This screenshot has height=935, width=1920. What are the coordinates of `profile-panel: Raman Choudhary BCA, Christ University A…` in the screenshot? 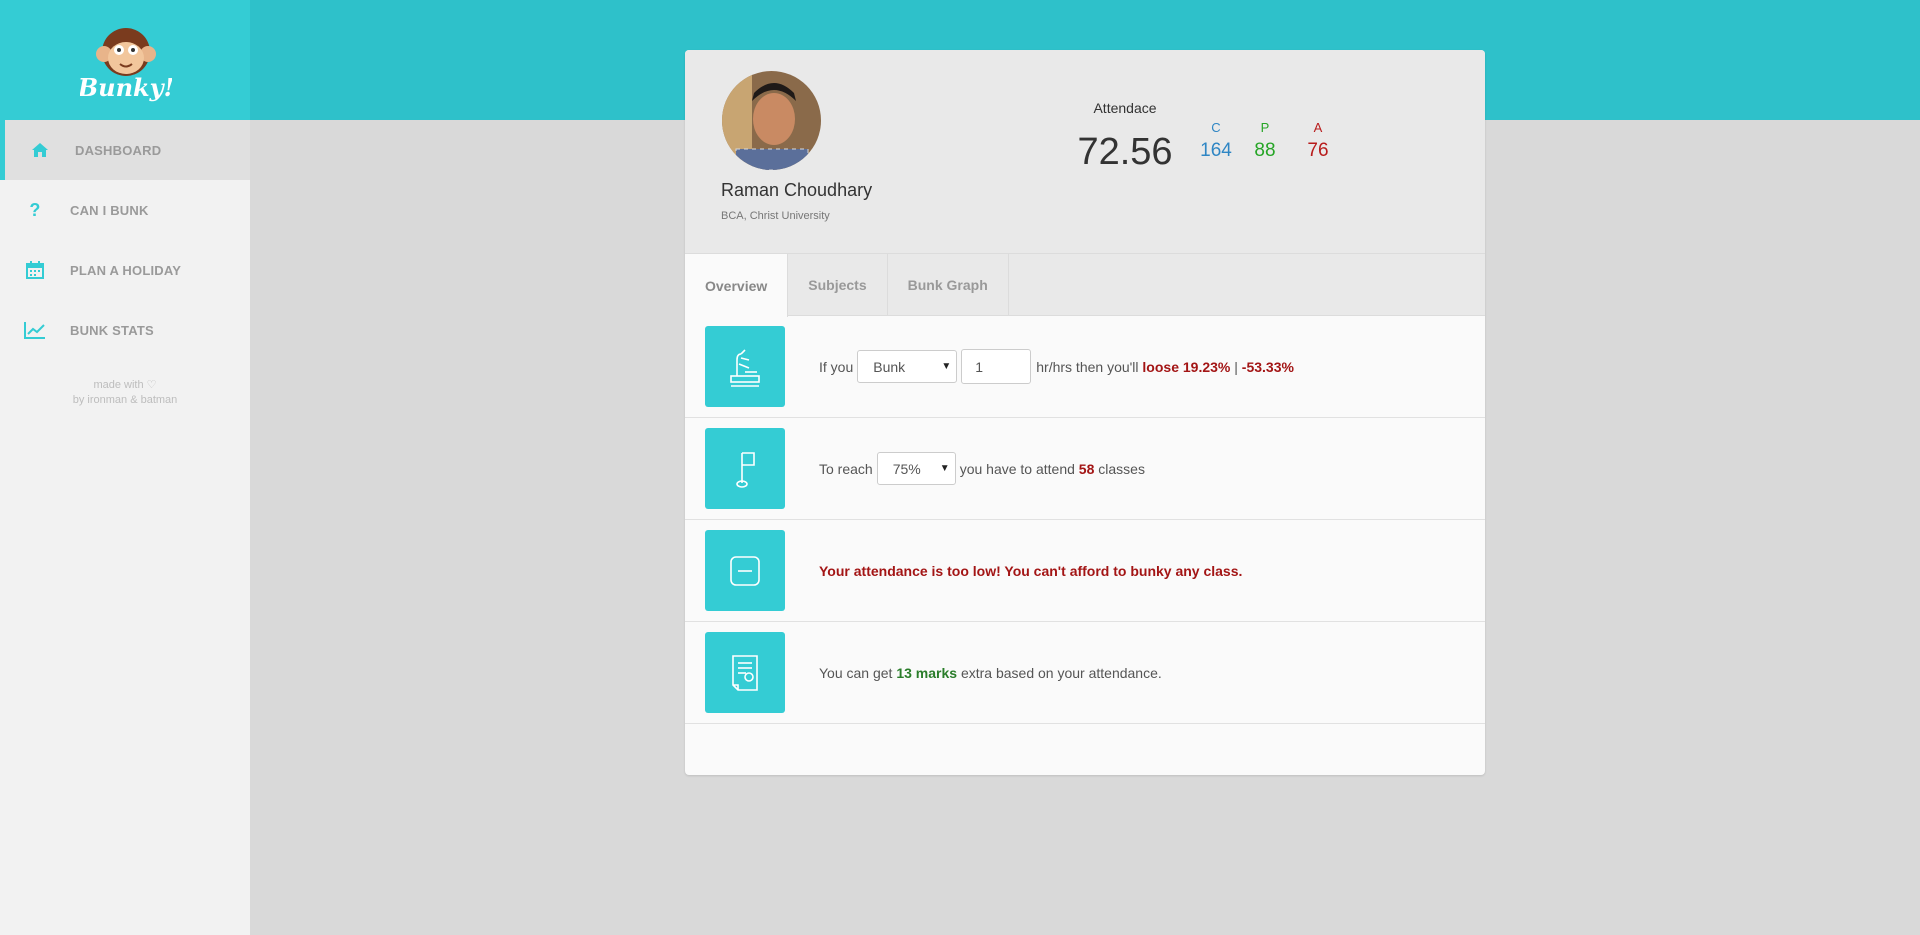 It's located at (1085, 152).